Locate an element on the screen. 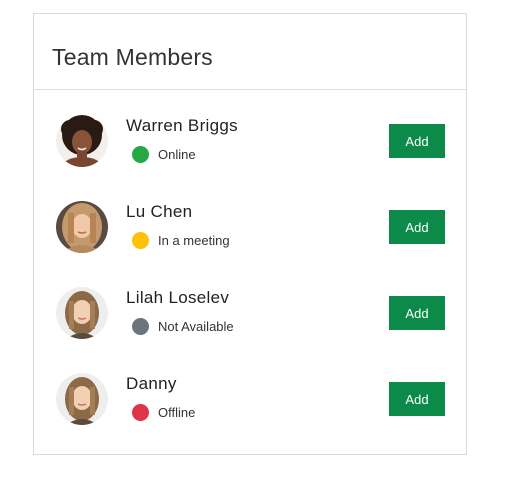  member-item: Lilah Loselev Not Available Add is located at coordinates (250, 330).